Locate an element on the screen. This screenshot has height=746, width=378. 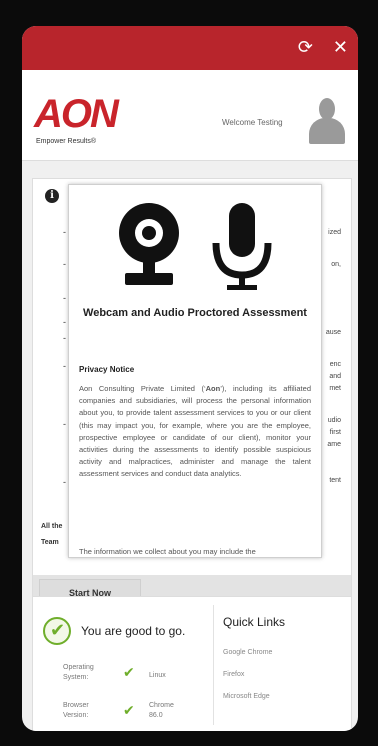
good-to-go: ✔ You are good to go. is located at coordinates (114, 631).